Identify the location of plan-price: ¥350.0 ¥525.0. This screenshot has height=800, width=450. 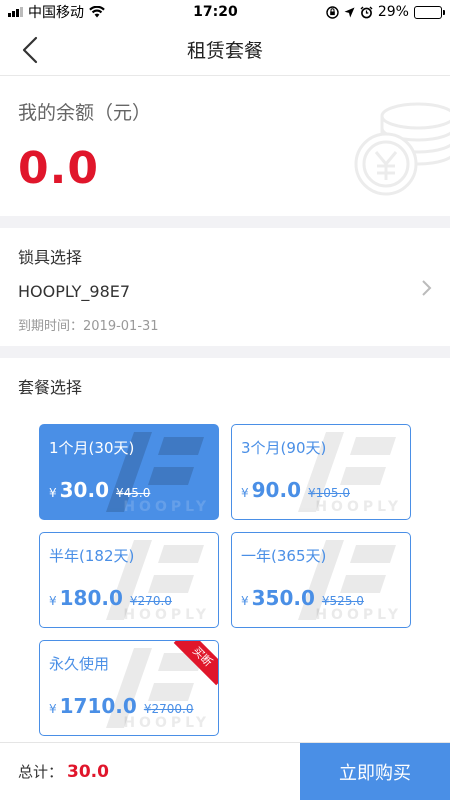
(321, 598).